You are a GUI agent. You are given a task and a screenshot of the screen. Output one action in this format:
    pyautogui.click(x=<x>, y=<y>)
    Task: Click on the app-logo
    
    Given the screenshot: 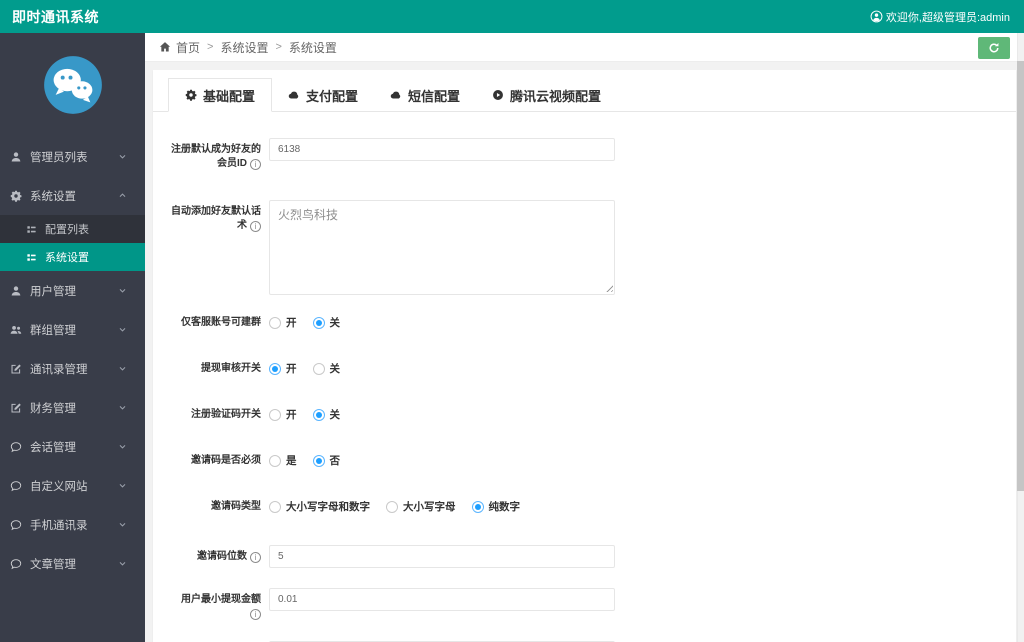 What is the action you would take?
    pyautogui.click(x=72, y=85)
    